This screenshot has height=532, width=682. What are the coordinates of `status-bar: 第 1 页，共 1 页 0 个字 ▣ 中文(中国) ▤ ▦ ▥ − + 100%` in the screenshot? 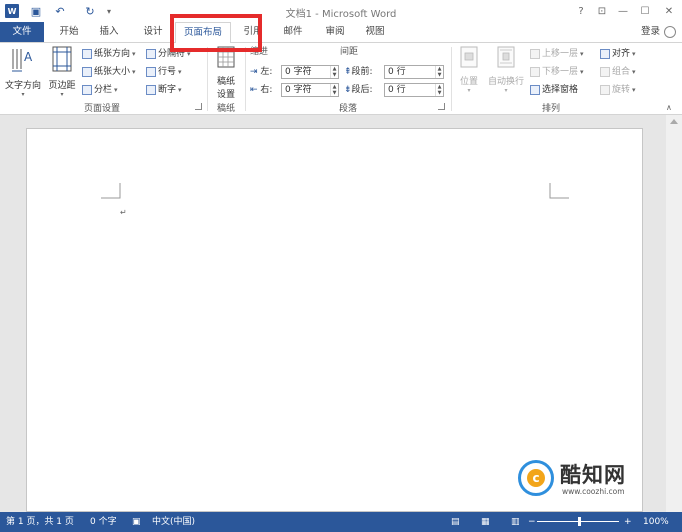 It's located at (341, 522).